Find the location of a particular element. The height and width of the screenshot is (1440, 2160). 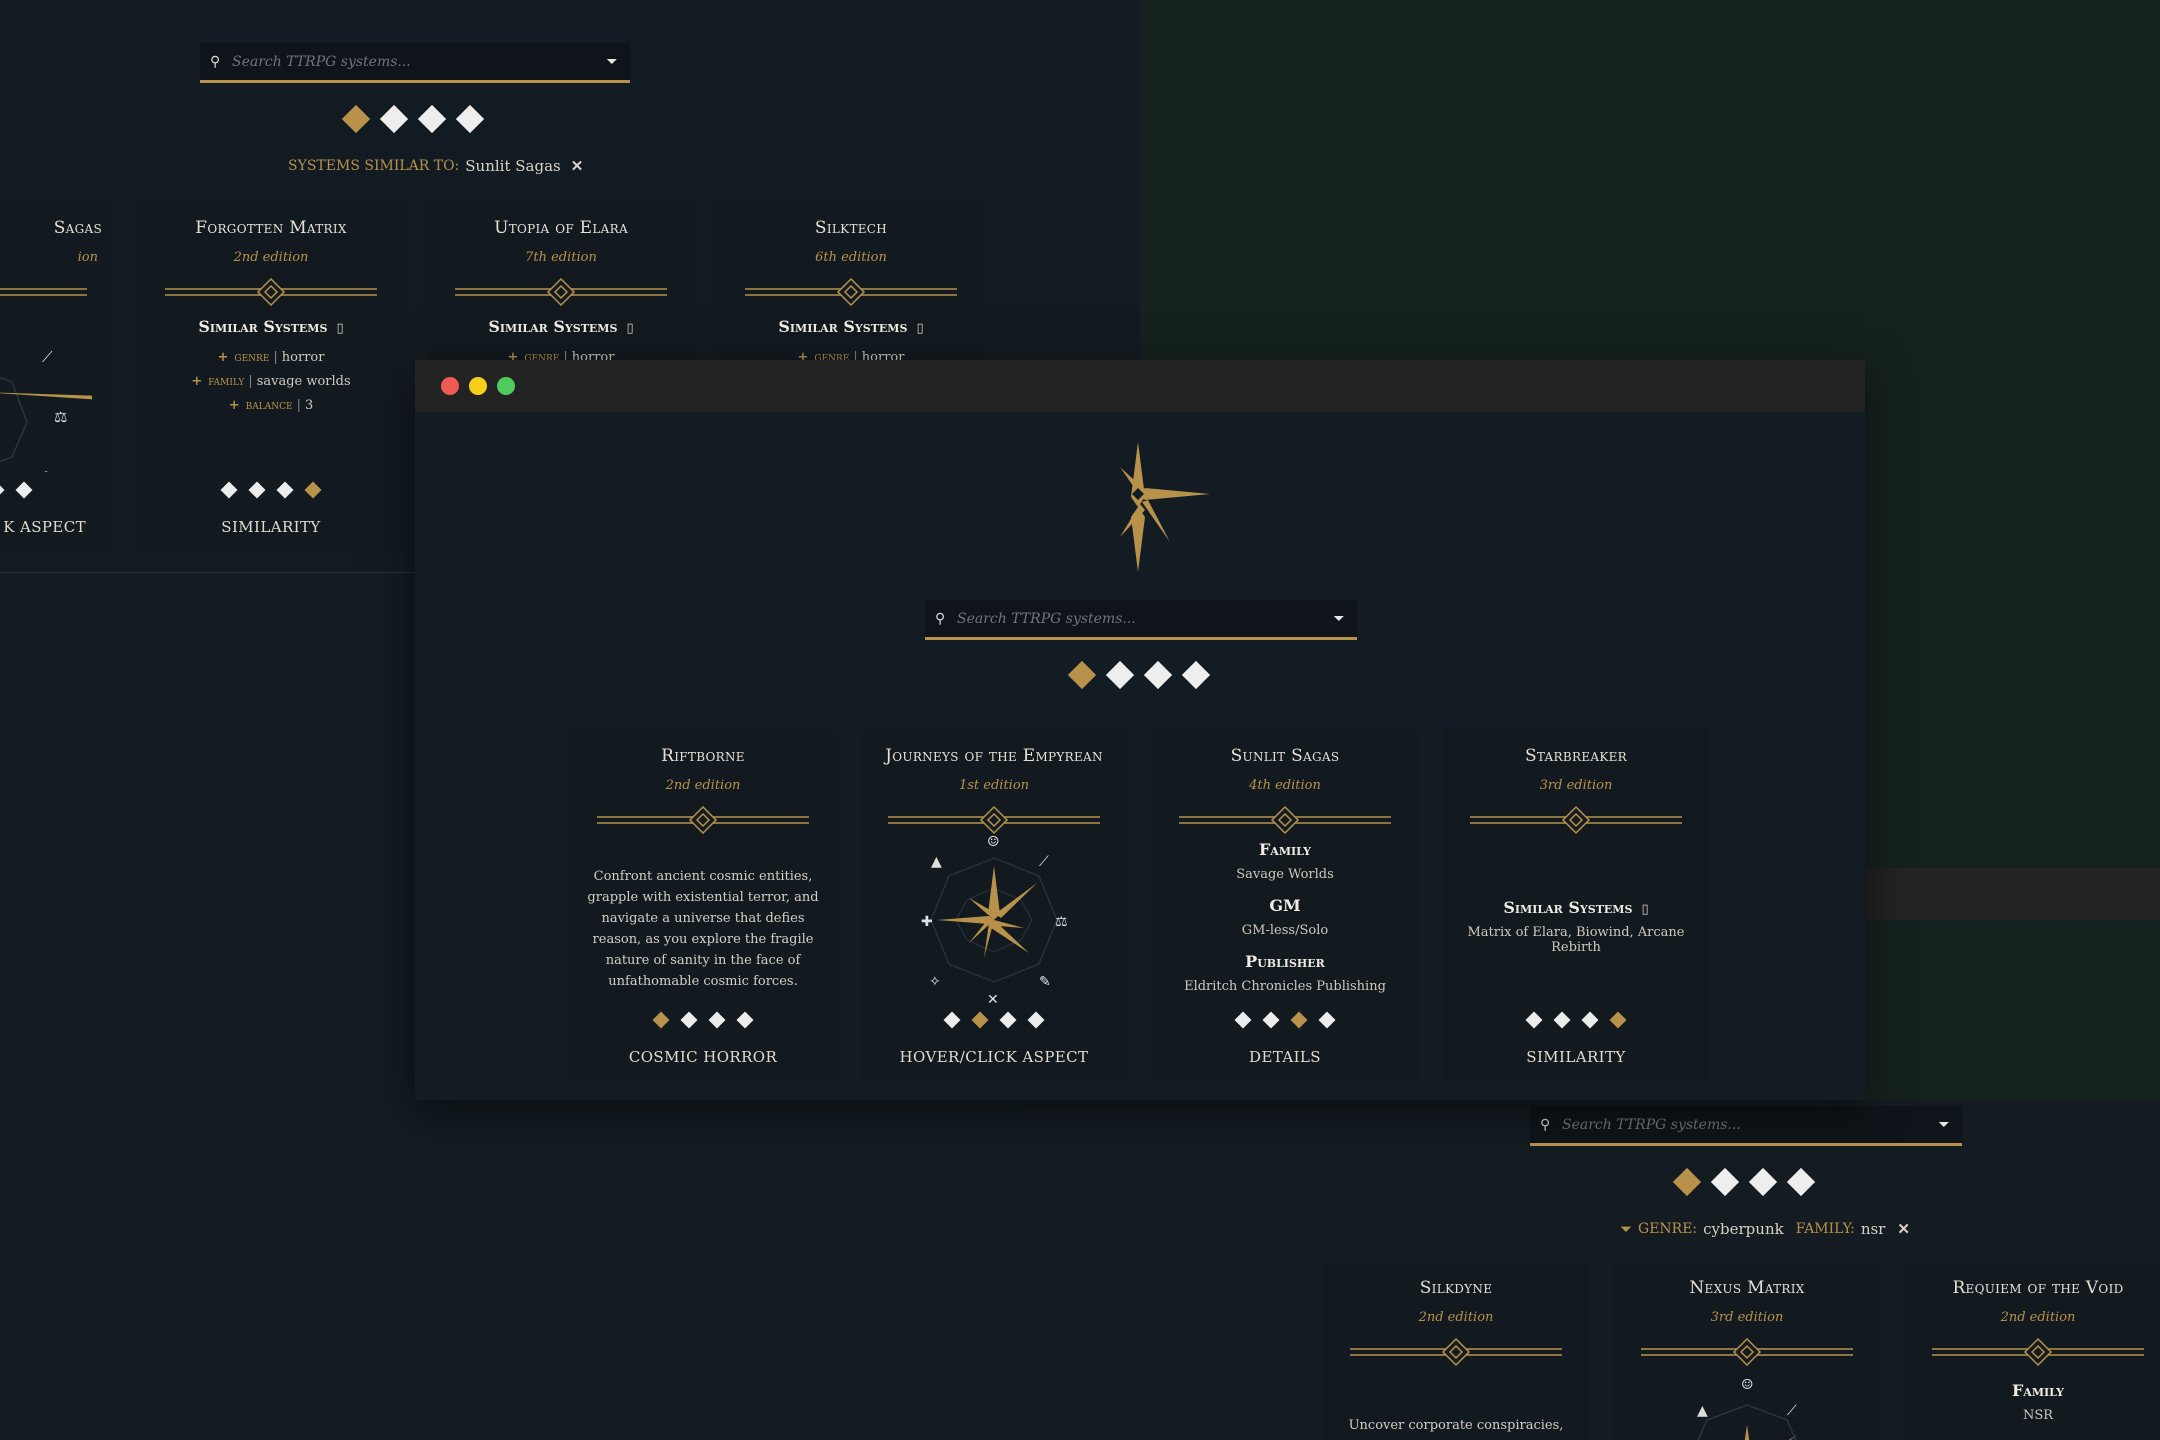

card-name: Sagas is located at coordinates (77, 228).